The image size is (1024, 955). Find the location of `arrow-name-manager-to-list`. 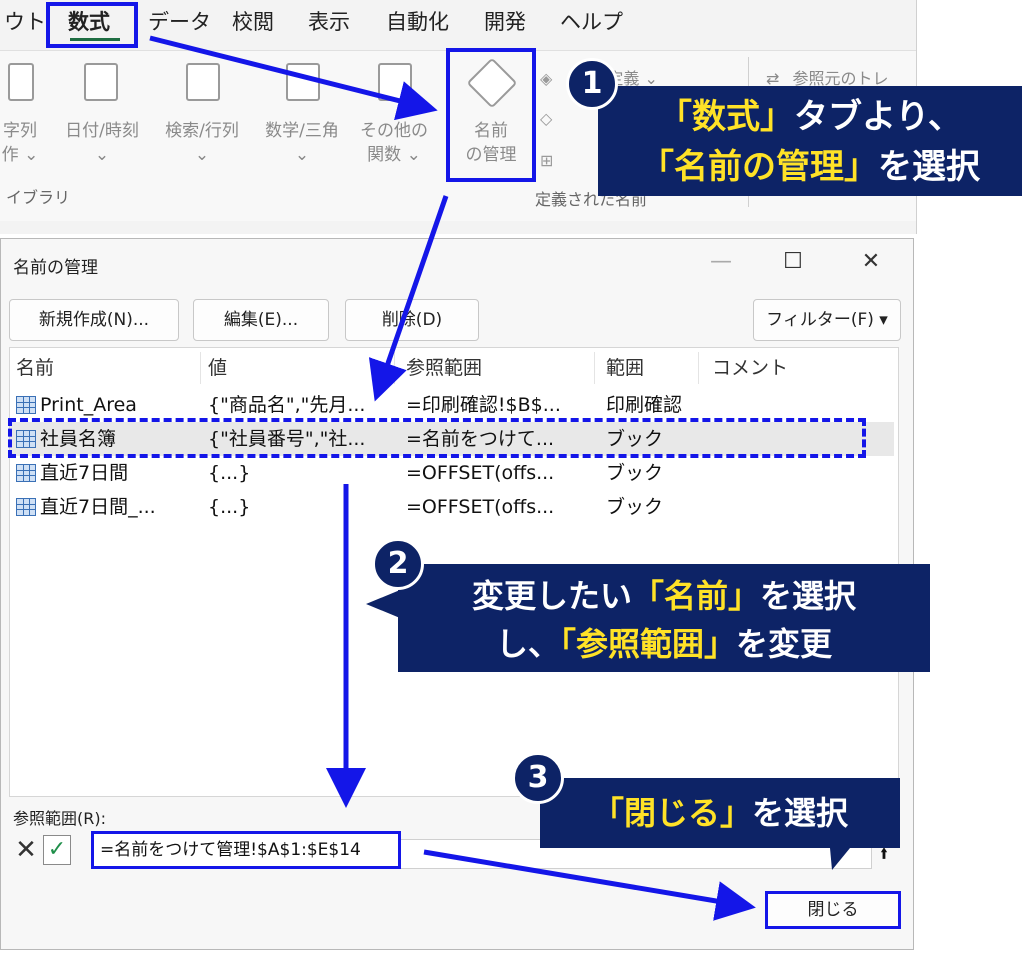

arrow-name-manager-to-list is located at coordinates (408, 298).